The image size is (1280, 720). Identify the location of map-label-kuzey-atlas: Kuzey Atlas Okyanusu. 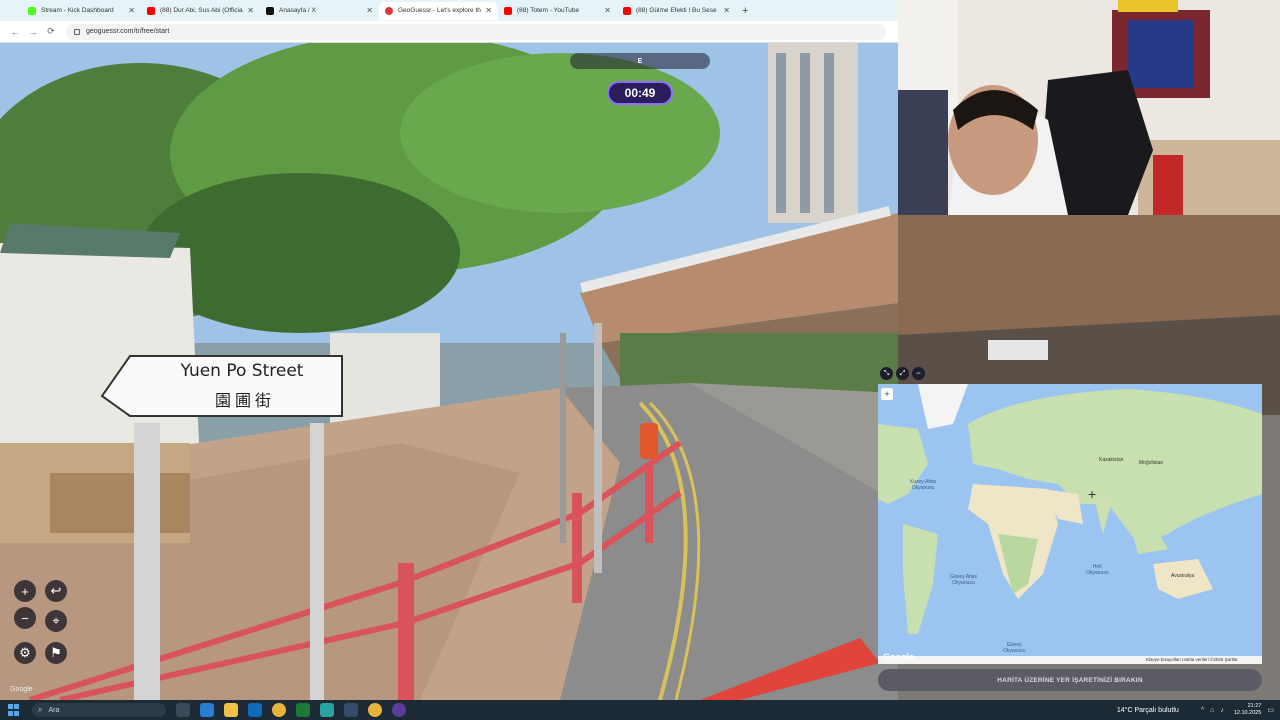
(923, 485).